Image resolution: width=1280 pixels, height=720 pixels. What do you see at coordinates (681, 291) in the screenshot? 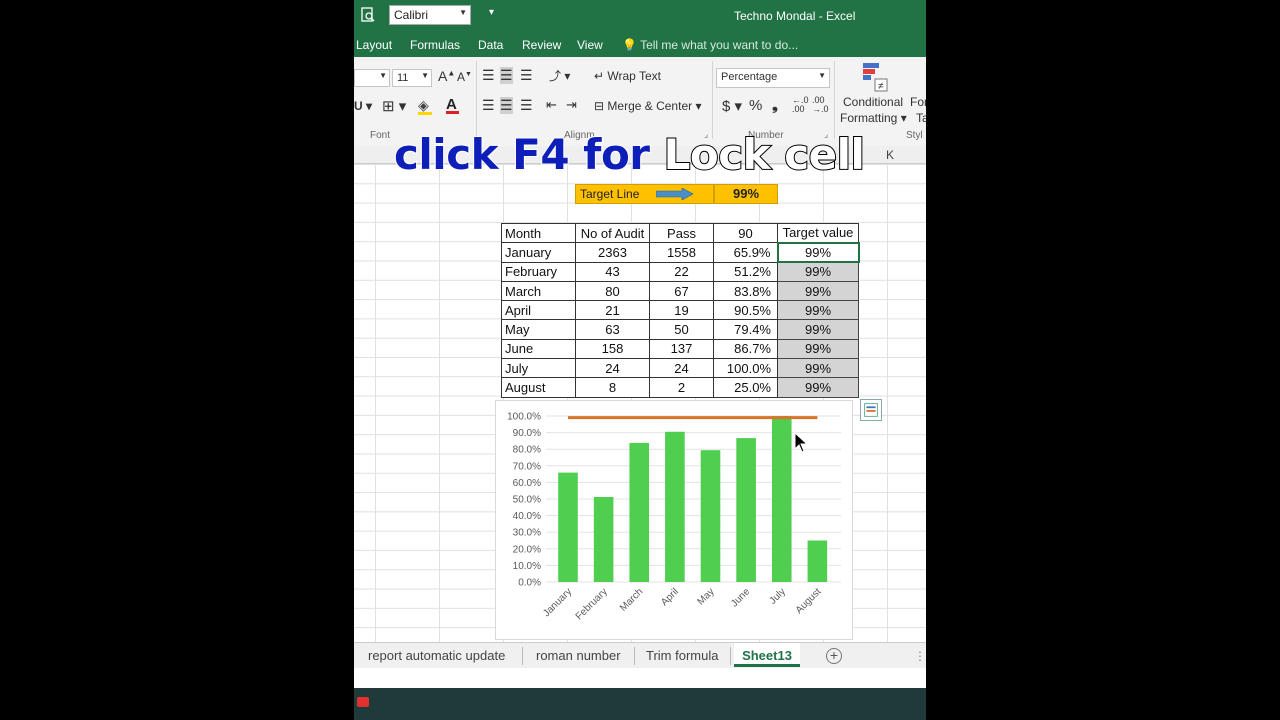
I see `cell-pass: 67` at bounding box center [681, 291].